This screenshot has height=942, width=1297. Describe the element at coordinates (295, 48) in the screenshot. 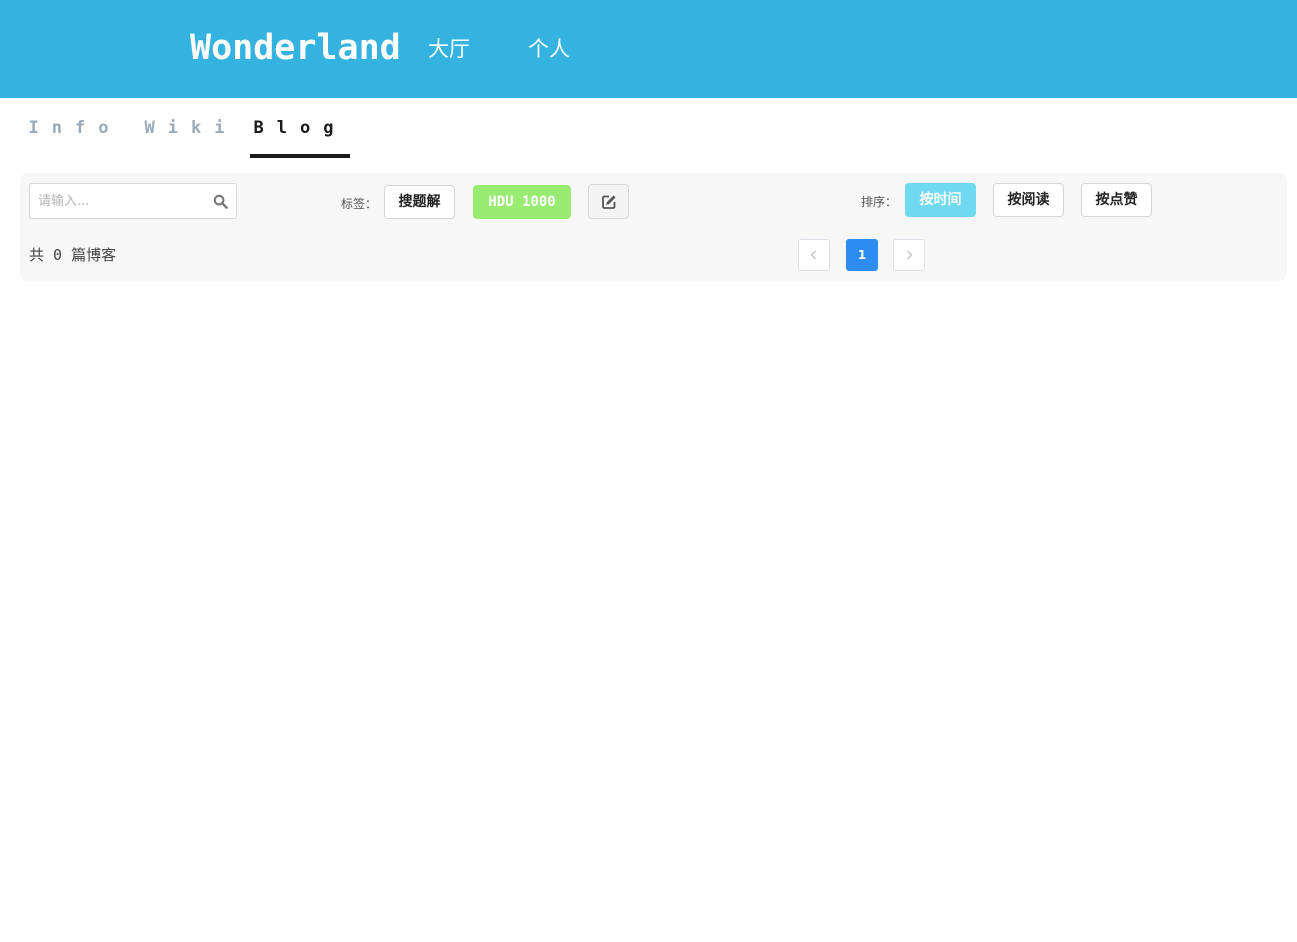

I see `brand-logo: Wonderland` at that location.